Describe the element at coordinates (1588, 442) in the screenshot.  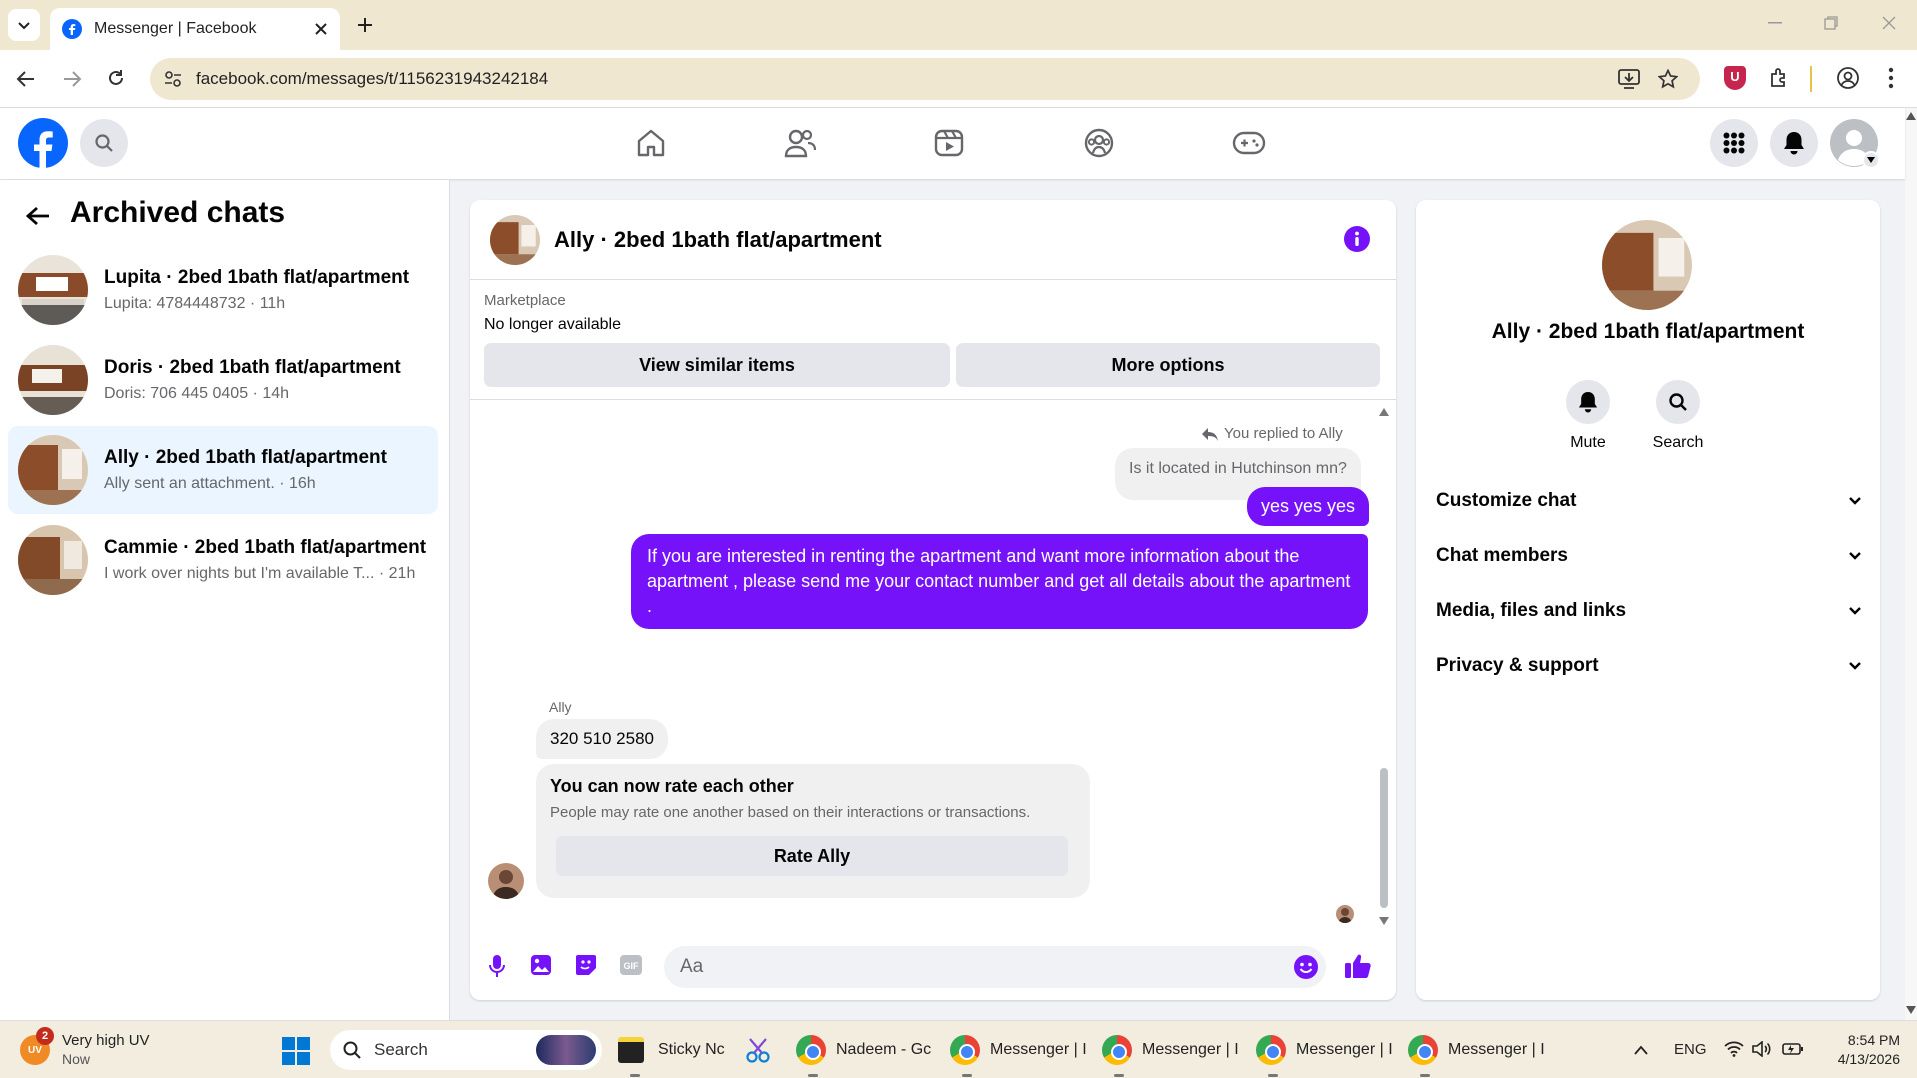
I see `mute-label: Mute` at that location.